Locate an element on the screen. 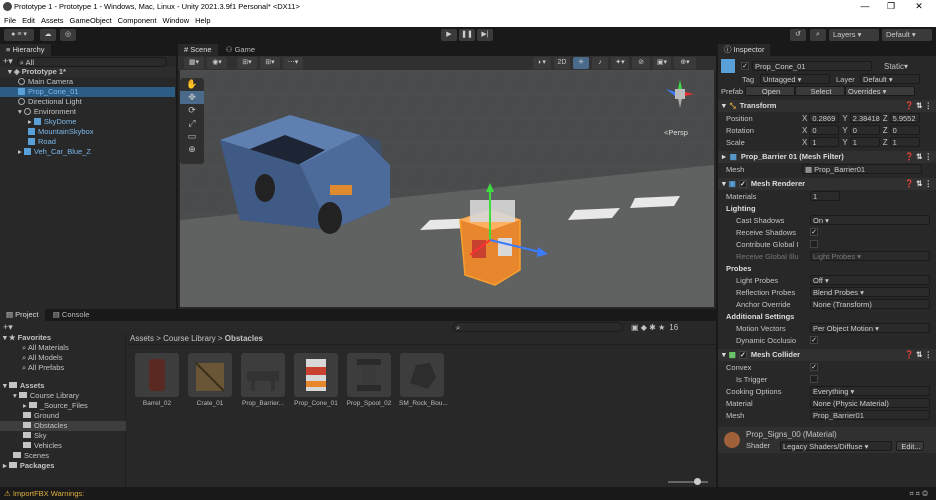  contribute-gi-checkbox is located at coordinates (814, 244).